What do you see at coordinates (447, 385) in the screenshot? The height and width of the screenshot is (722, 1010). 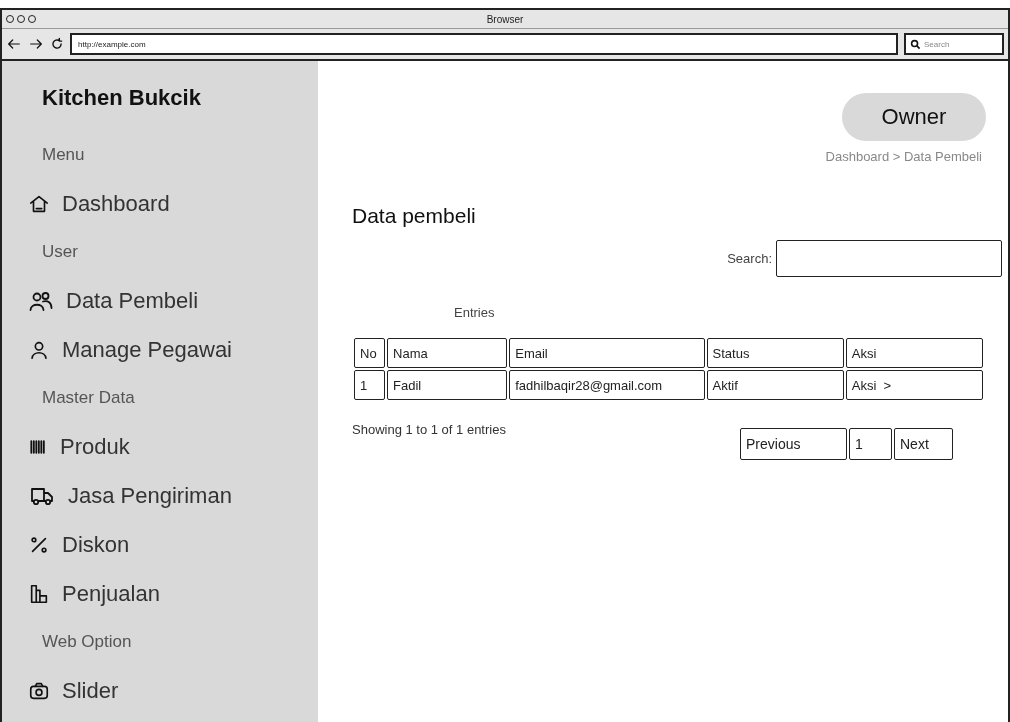 I see `table-cell: Fadil` at bounding box center [447, 385].